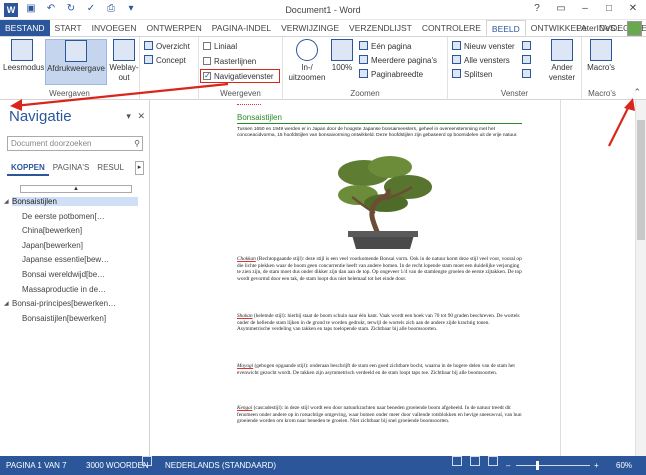 The width and height of the screenshot is (646, 475). Describe the element at coordinates (75, 143) in the screenshot. I see `search-input: Document doorzoeken ⚲` at that location.